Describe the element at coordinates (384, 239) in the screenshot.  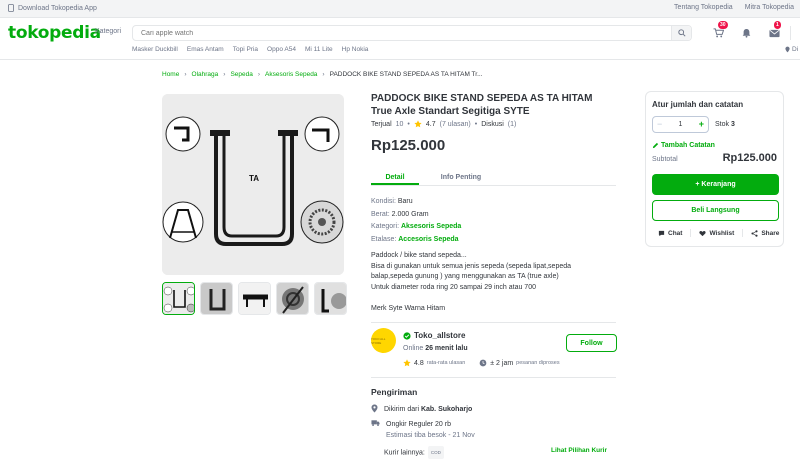
I see `spec-label: Etalase:` at that location.